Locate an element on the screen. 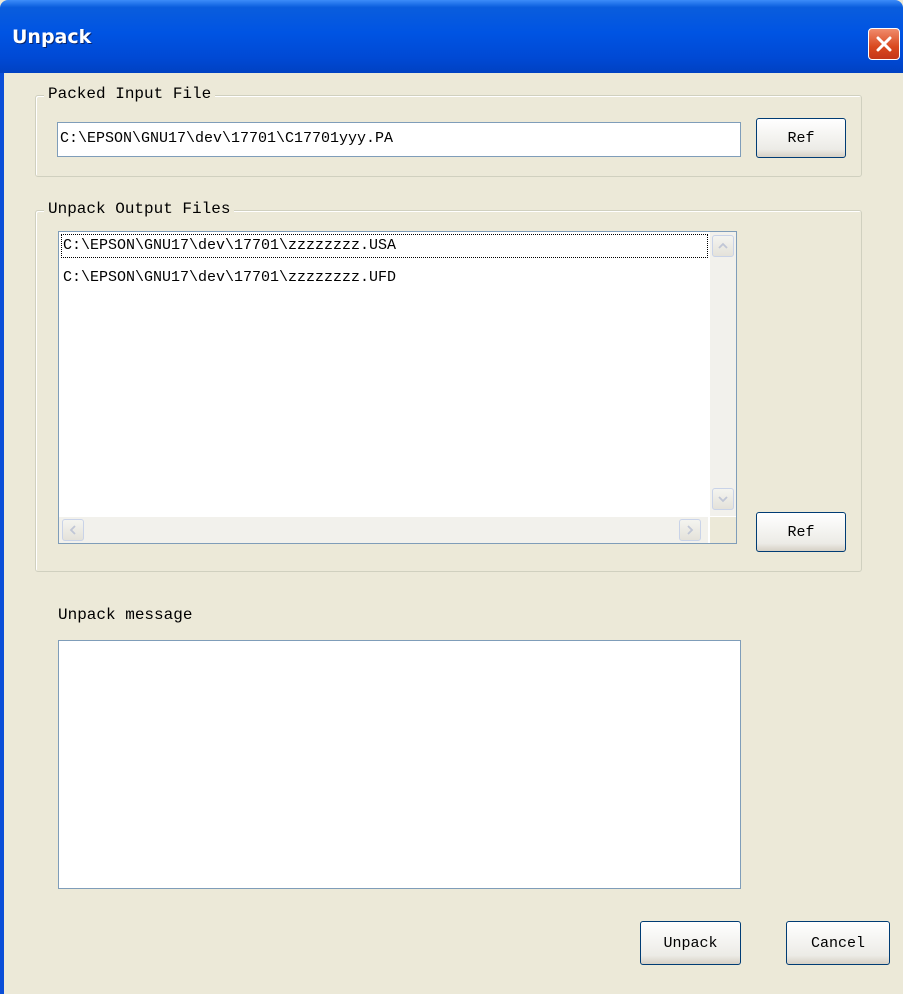 The image size is (903, 994). packed-input-ref-button: Ref is located at coordinates (801, 138).